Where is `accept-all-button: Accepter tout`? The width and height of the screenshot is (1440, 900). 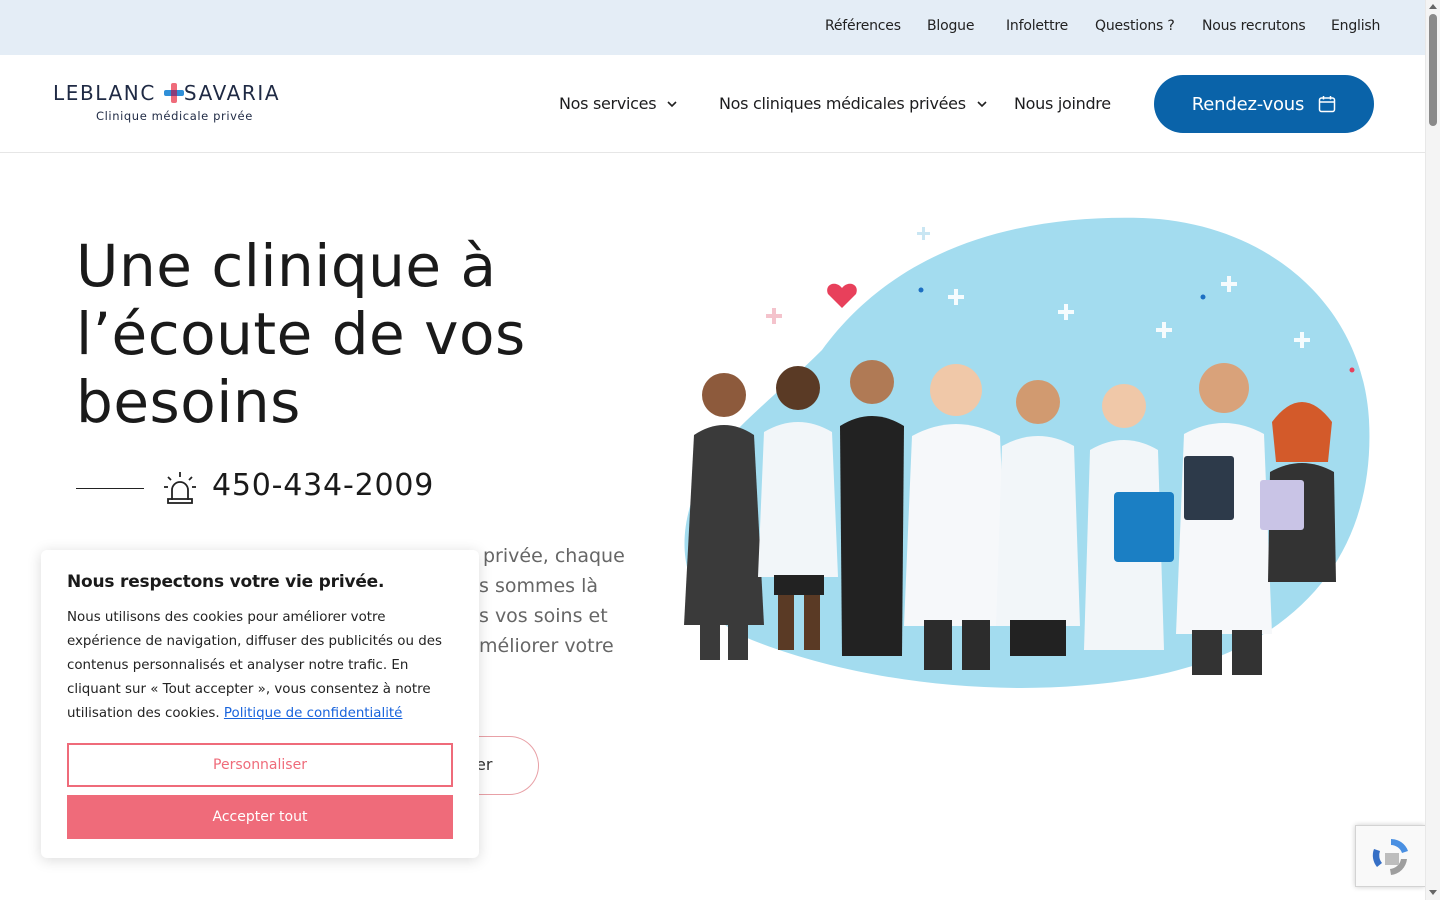 accept-all-button: Accepter tout is located at coordinates (260, 817).